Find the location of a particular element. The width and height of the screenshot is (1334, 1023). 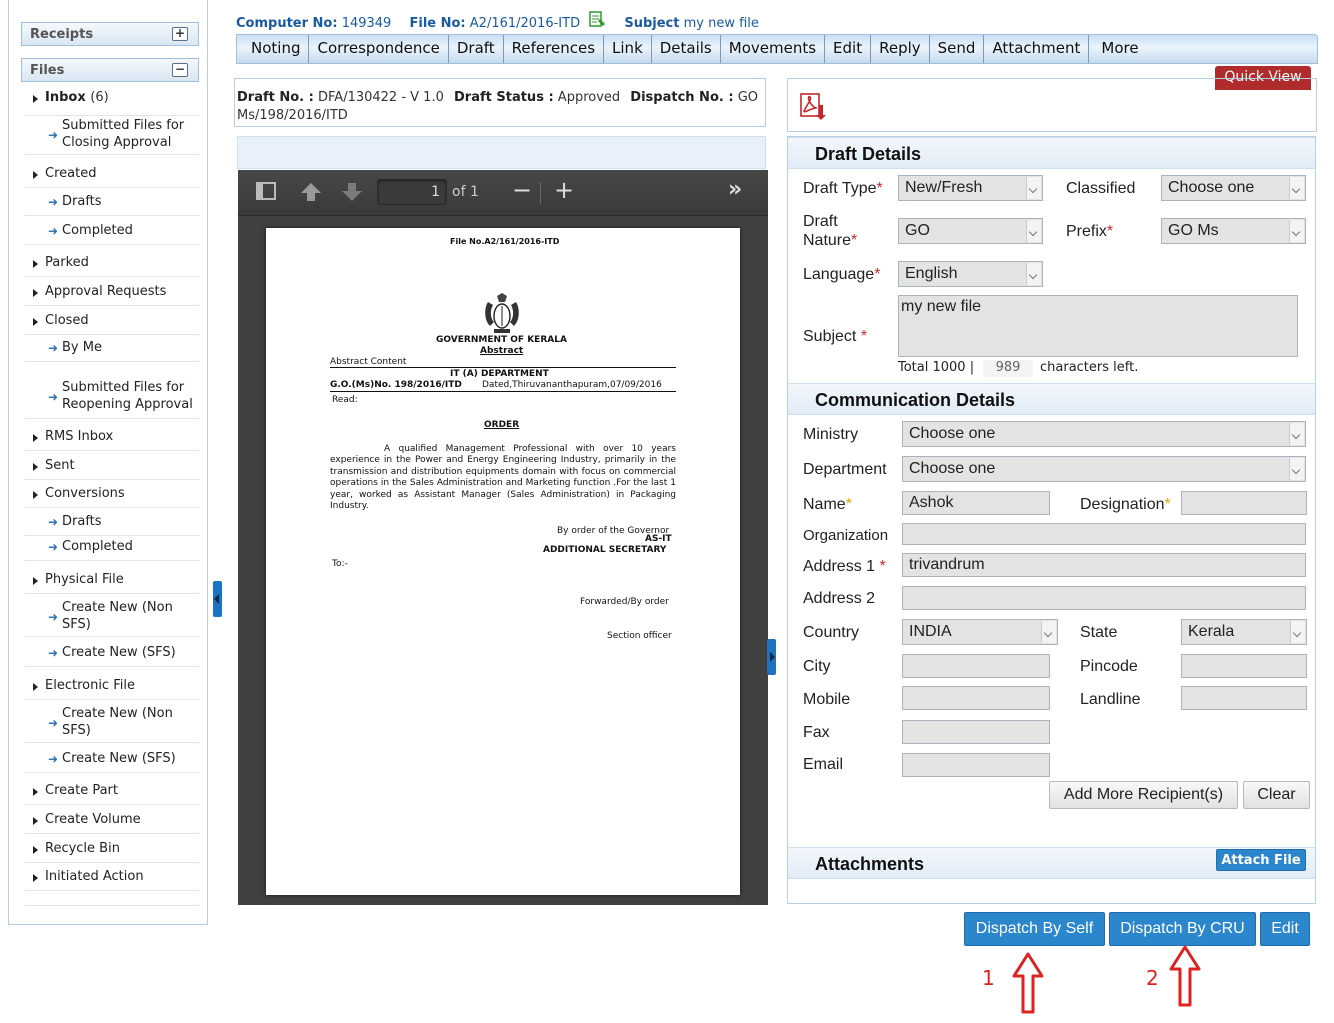

annotation-number-2: 2 is located at coordinates (1152, 978).